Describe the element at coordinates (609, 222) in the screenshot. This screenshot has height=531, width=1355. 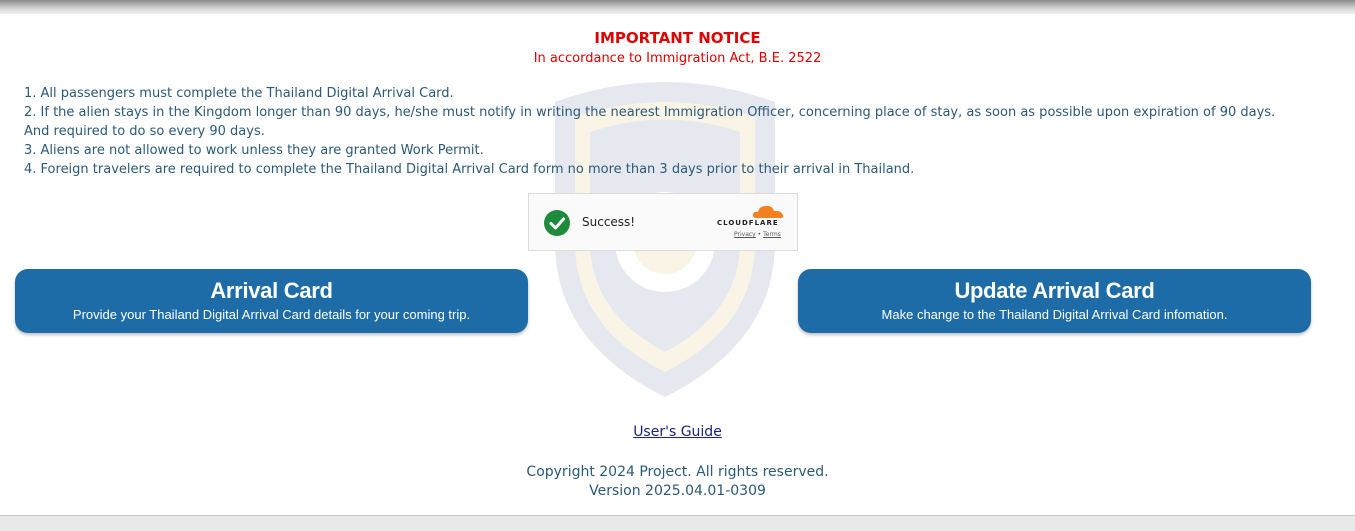
I see `captcha-status: Success!` at that location.